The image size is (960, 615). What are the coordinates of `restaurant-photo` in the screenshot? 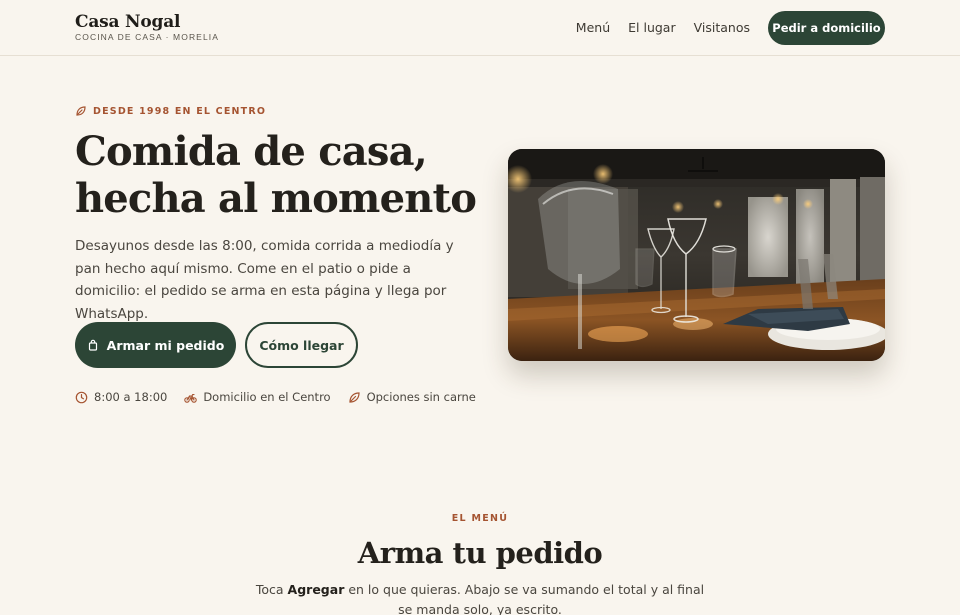 It's located at (696, 255).